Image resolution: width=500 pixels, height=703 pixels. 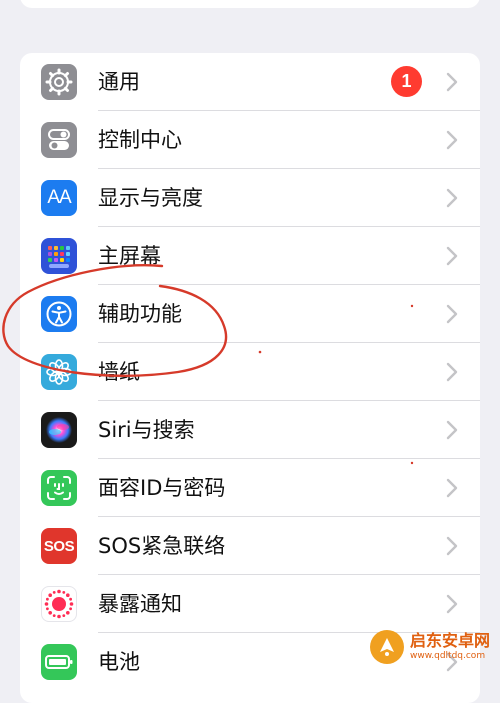 I want to click on settings-row-label: Siri与搜索, so click(x=146, y=430).